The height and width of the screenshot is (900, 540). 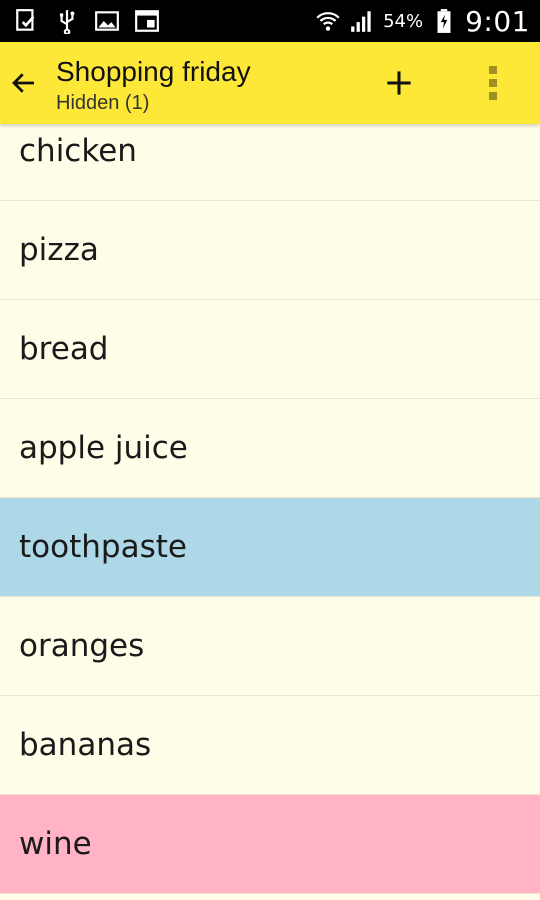 I want to click on arrow-left-icon, so click(x=23, y=83).